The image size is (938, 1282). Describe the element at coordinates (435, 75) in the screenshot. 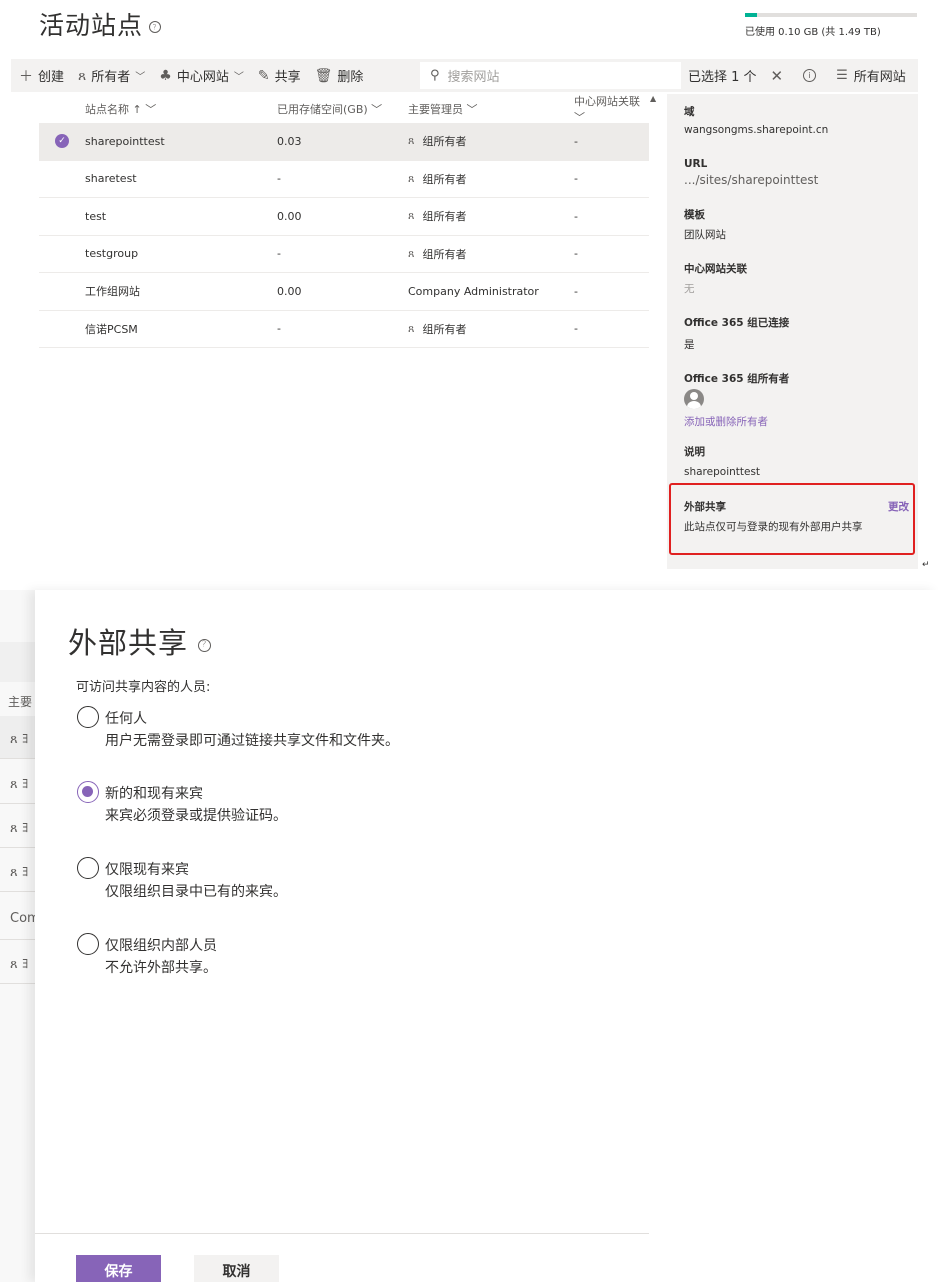

I see `search-icon: ⚲` at that location.